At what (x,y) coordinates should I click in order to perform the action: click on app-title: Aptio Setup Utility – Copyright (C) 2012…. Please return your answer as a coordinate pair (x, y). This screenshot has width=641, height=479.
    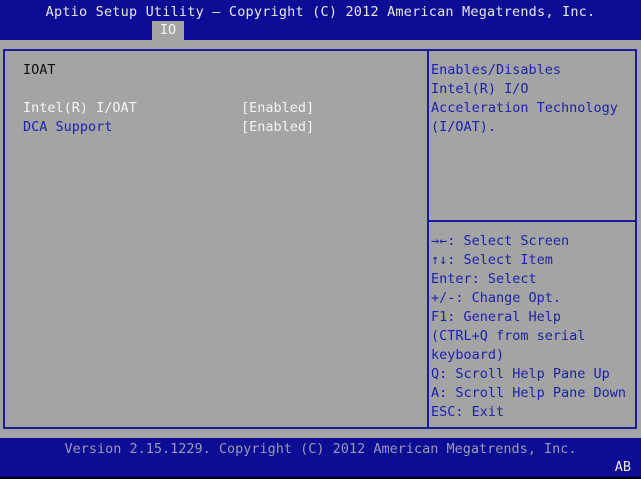
    Looking at the image, I should click on (320, 12).